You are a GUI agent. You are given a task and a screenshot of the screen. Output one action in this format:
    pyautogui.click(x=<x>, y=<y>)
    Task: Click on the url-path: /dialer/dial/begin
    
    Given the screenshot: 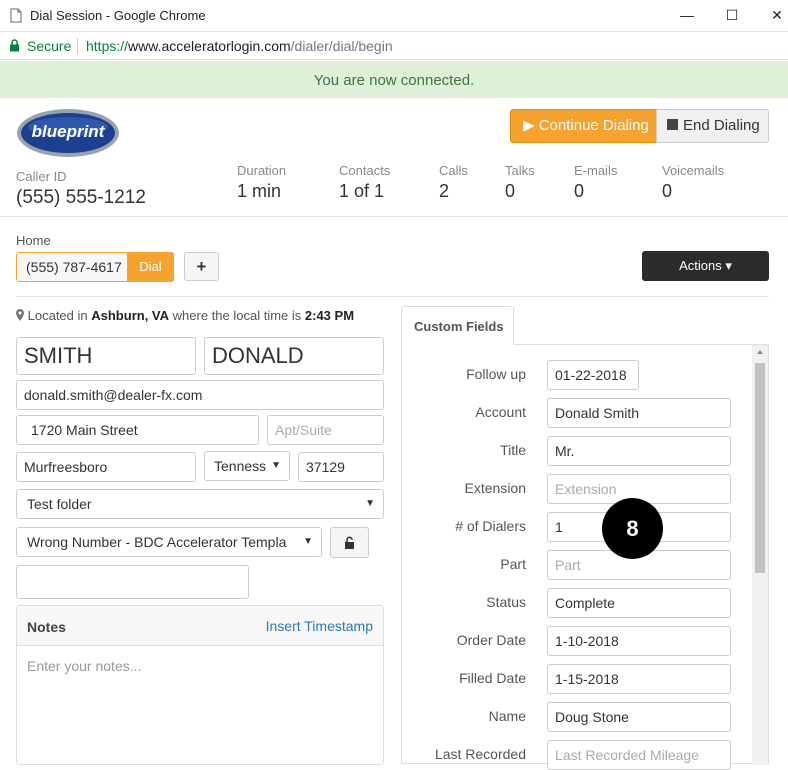 What is the action you would take?
    pyautogui.click(x=341, y=46)
    